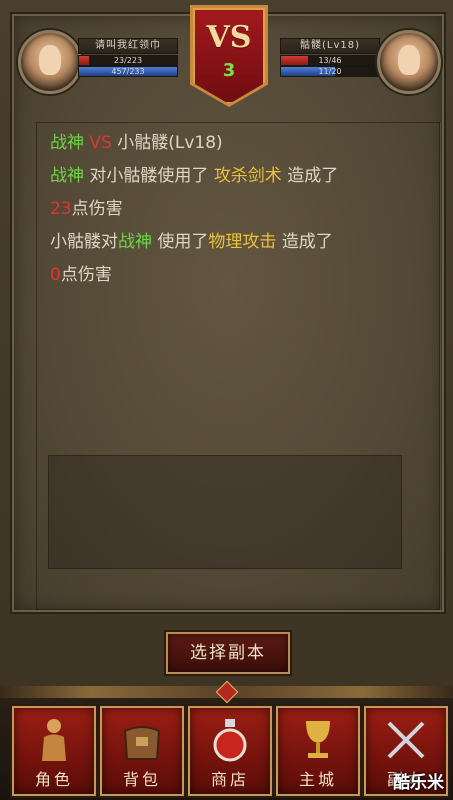  What do you see at coordinates (229, 37) in the screenshot?
I see `vs-label: VS` at bounding box center [229, 37].